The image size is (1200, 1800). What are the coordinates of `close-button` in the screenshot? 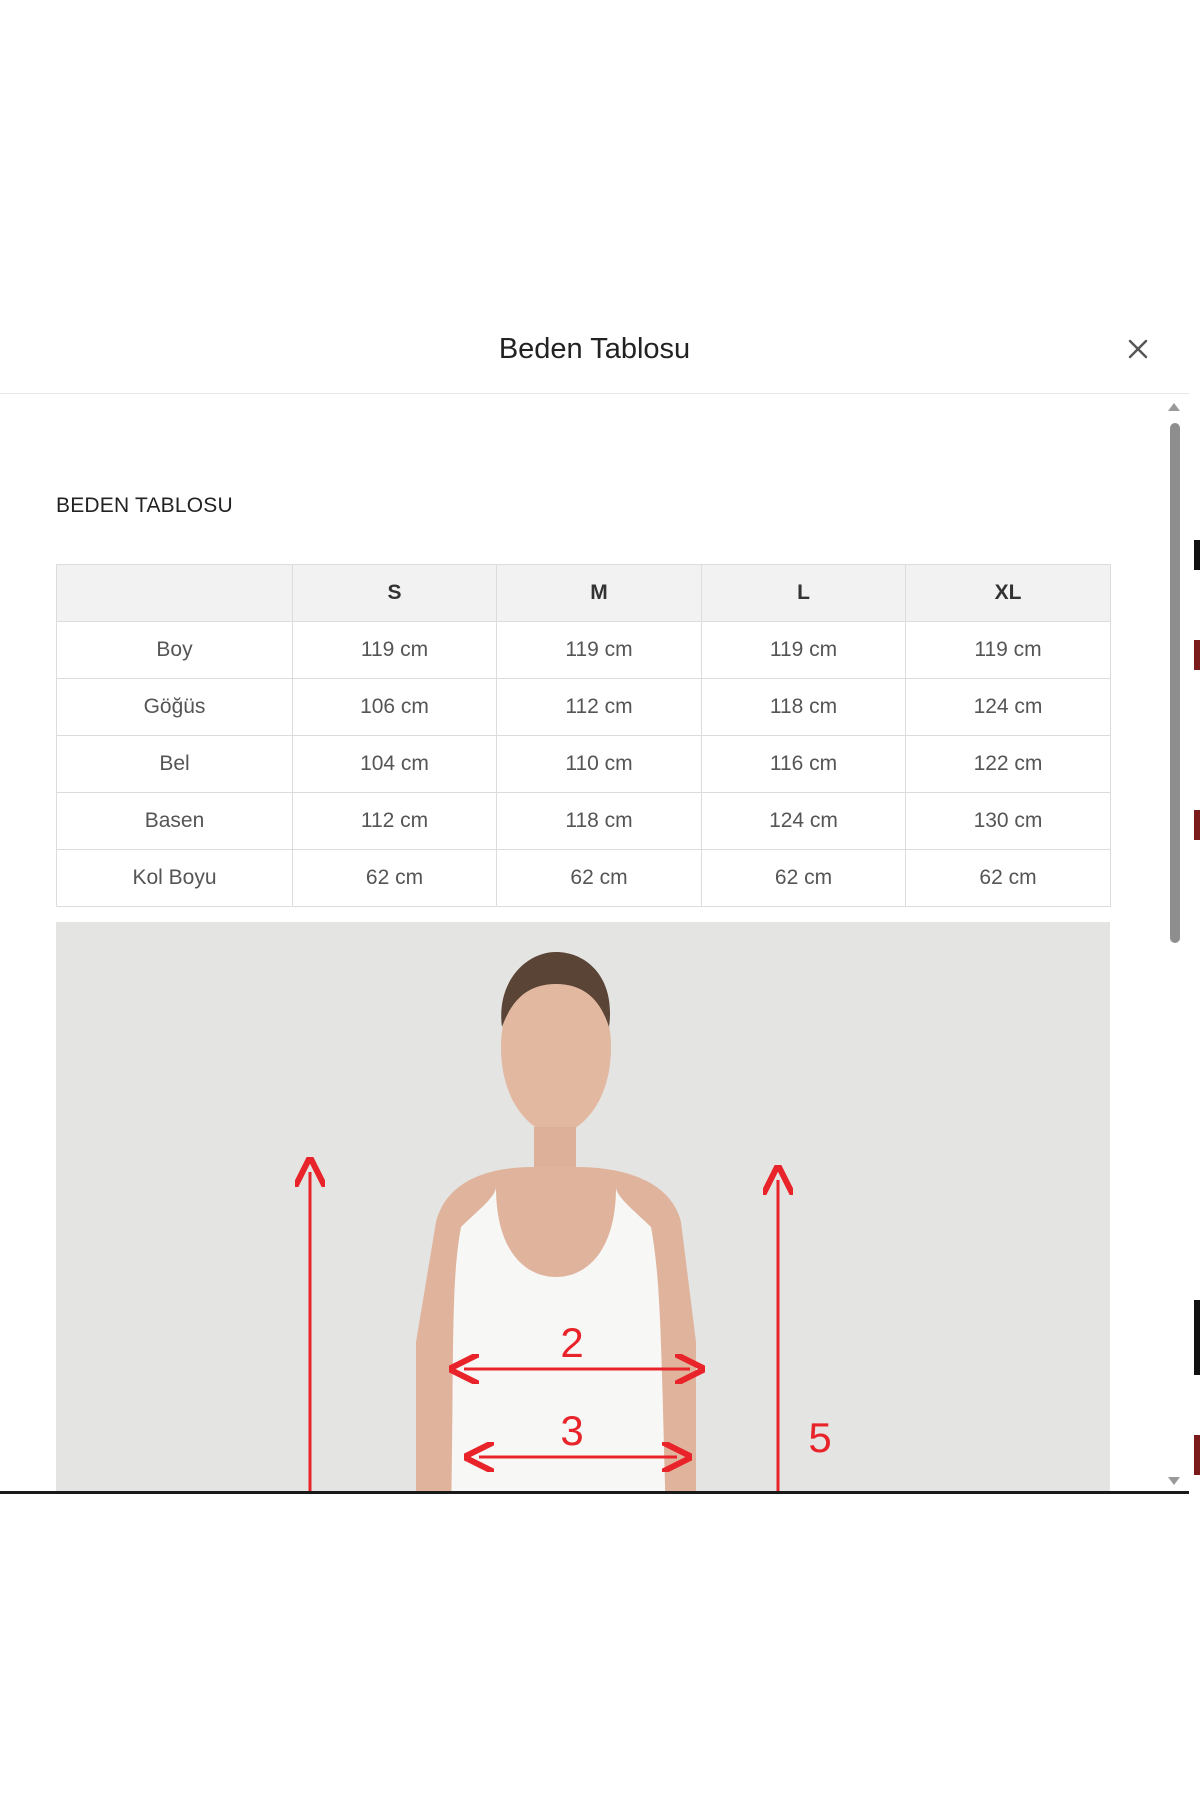 It's located at (1138, 349).